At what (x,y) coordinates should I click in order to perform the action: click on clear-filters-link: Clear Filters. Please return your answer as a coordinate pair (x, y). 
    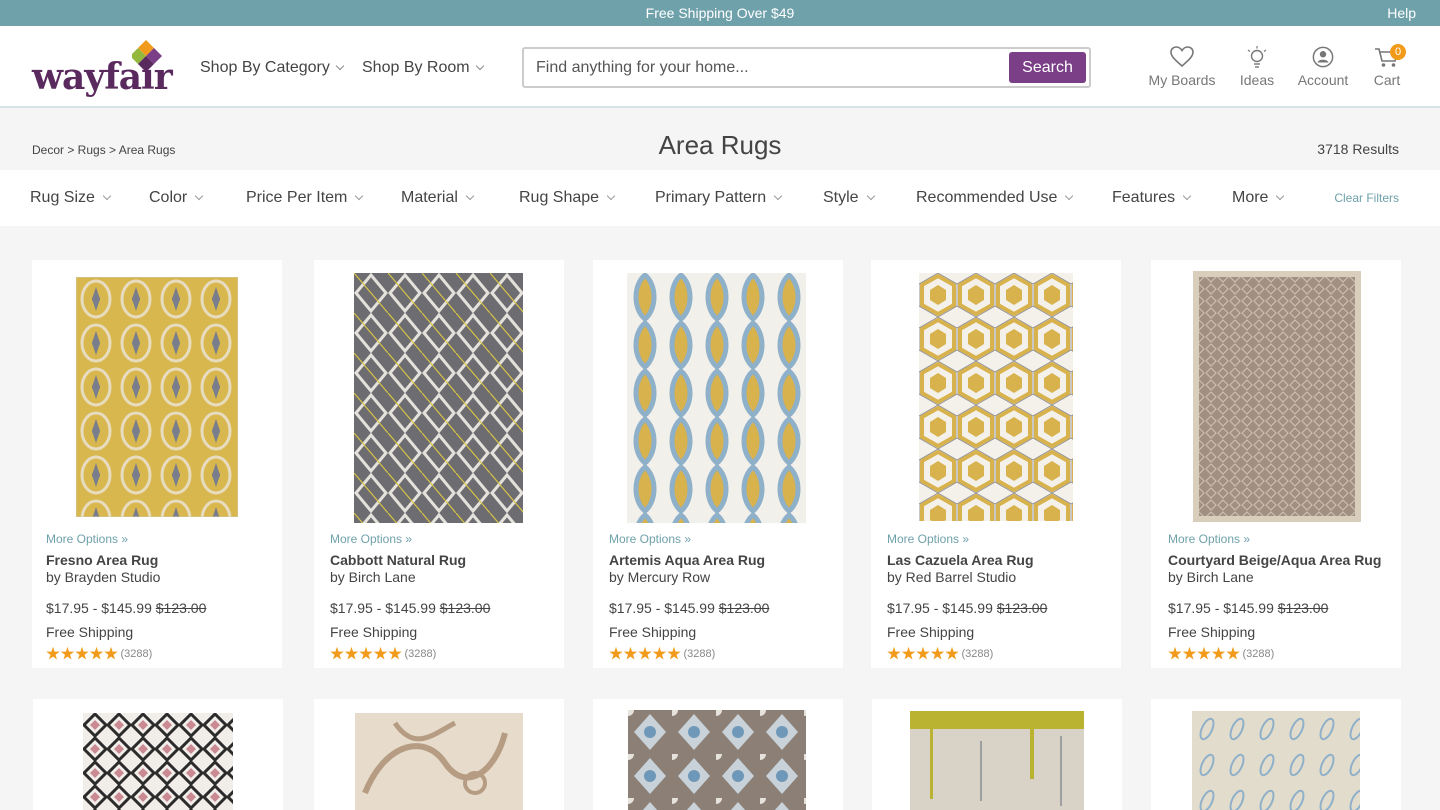
    Looking at the image, I should click on (1366, 198).